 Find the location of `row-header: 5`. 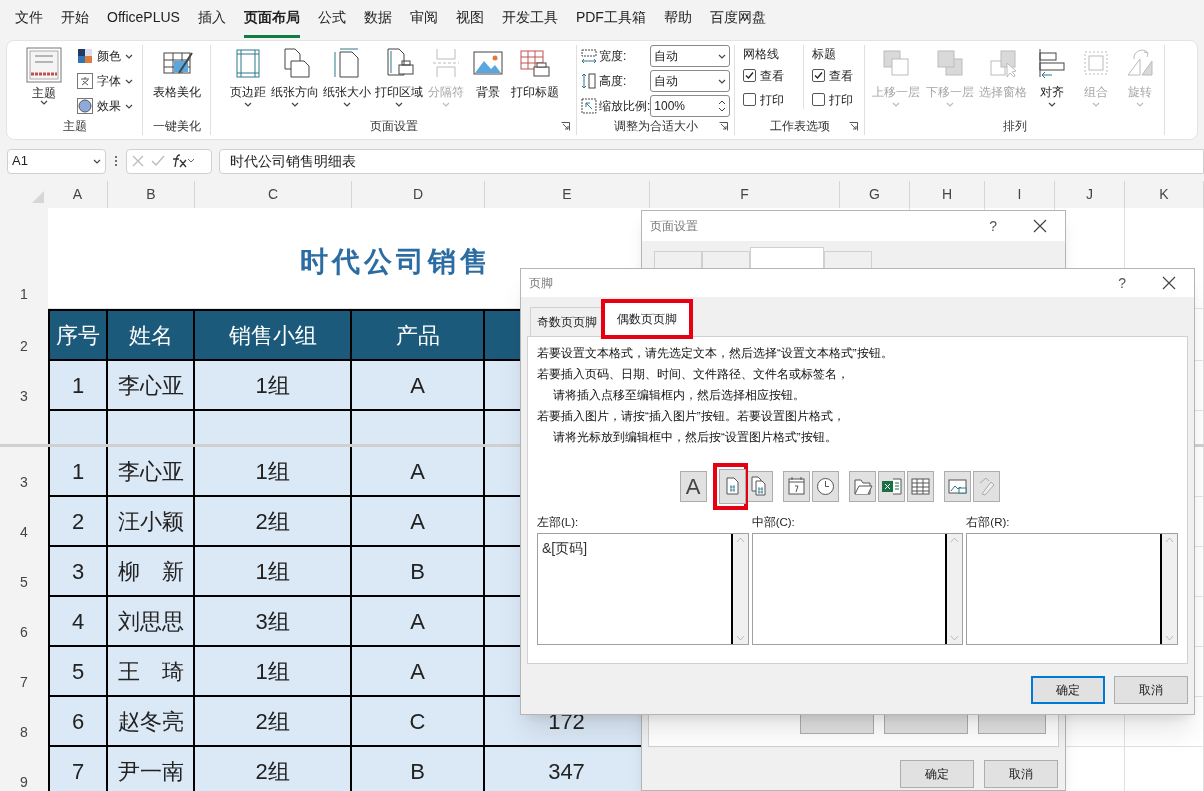

row-header: 5 is located at coordinates (24, 572).